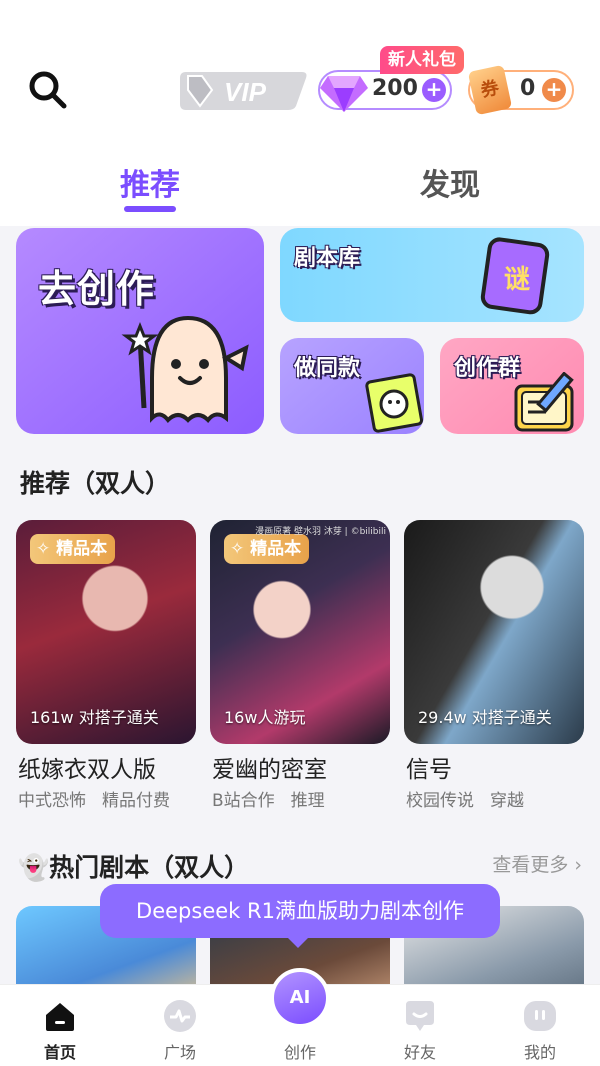 The height and width of the screenshot is (1066, 600). What do you see at coordinates (422, 60) in the screenshot?
I see `new-user-gift-tag: 新人礼包` at bounding box center [422, 60].